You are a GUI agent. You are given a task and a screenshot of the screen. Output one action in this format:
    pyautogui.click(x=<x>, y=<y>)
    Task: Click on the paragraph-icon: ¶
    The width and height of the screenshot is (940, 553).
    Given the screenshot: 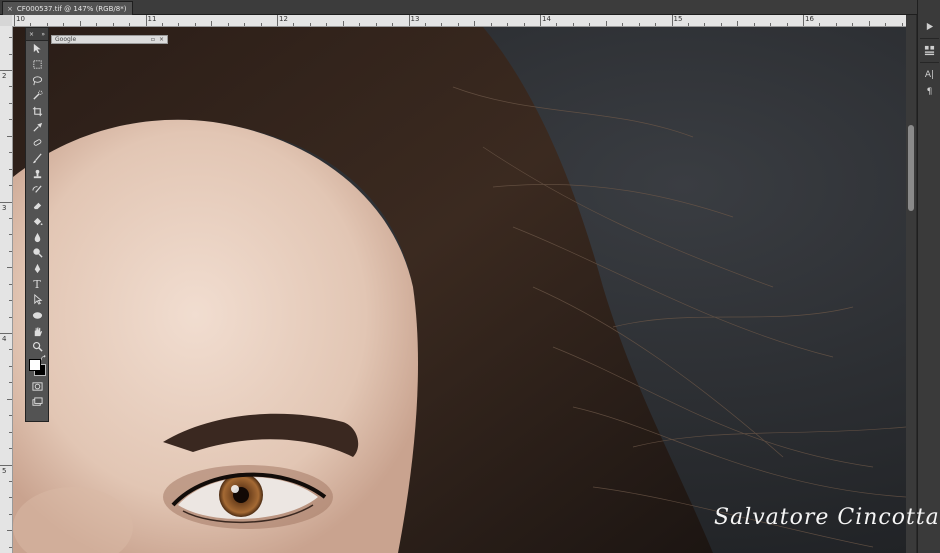 What is the action you would take?
    pyautogui.click(x=929, y=91)
    